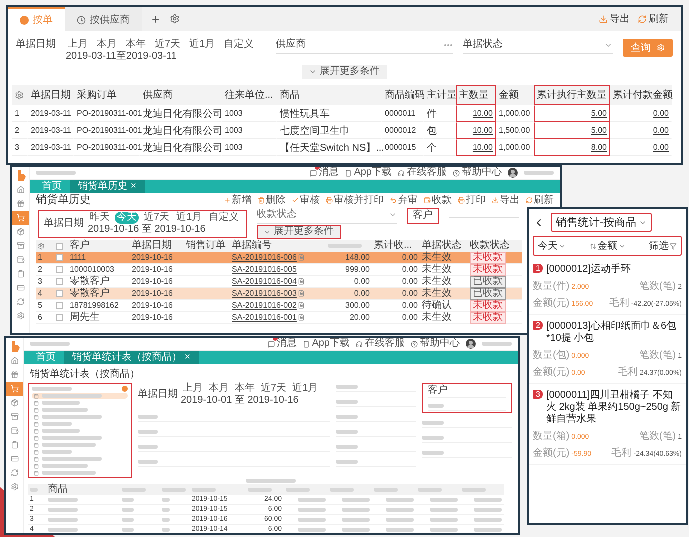  I want to click on column-header: 主计量, so click(440, 95).